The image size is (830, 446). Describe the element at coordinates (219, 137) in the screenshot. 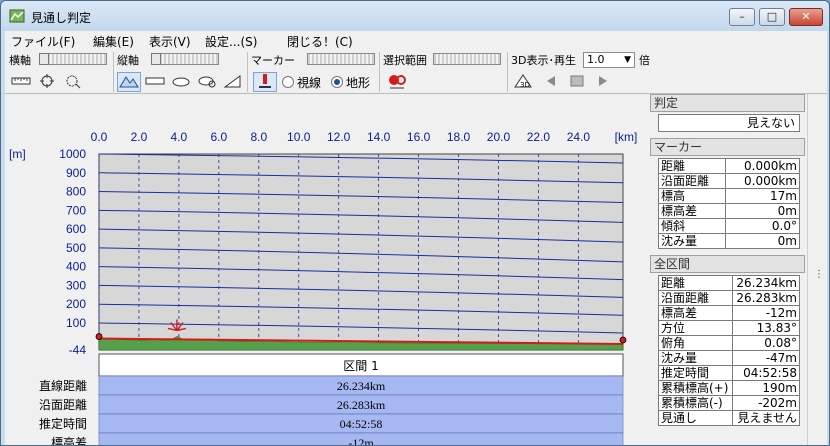

I see `x-tick-label: 6.0` at that location.